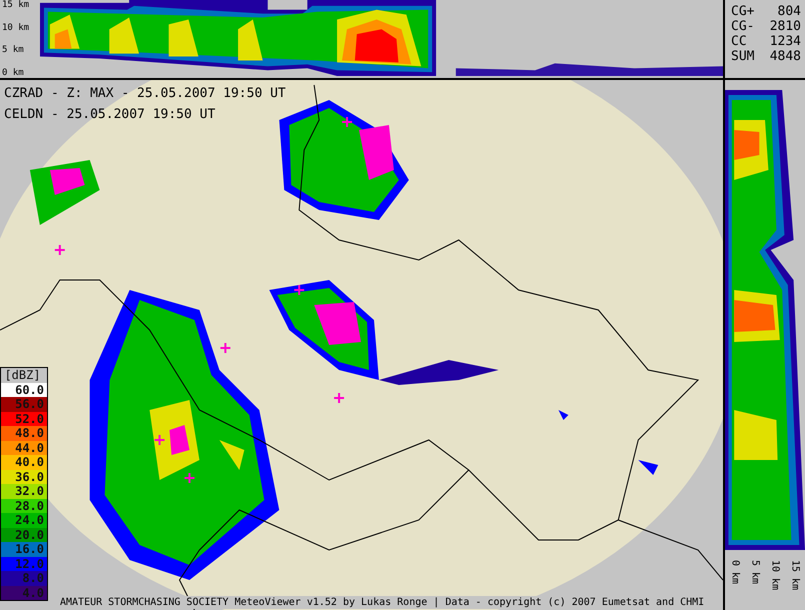 Image resolution: width=805 pixels, height=610 pixels. Describe the element at coordinates (785, 56) in the screenshot. I see `stat-value: 4848` at that location.